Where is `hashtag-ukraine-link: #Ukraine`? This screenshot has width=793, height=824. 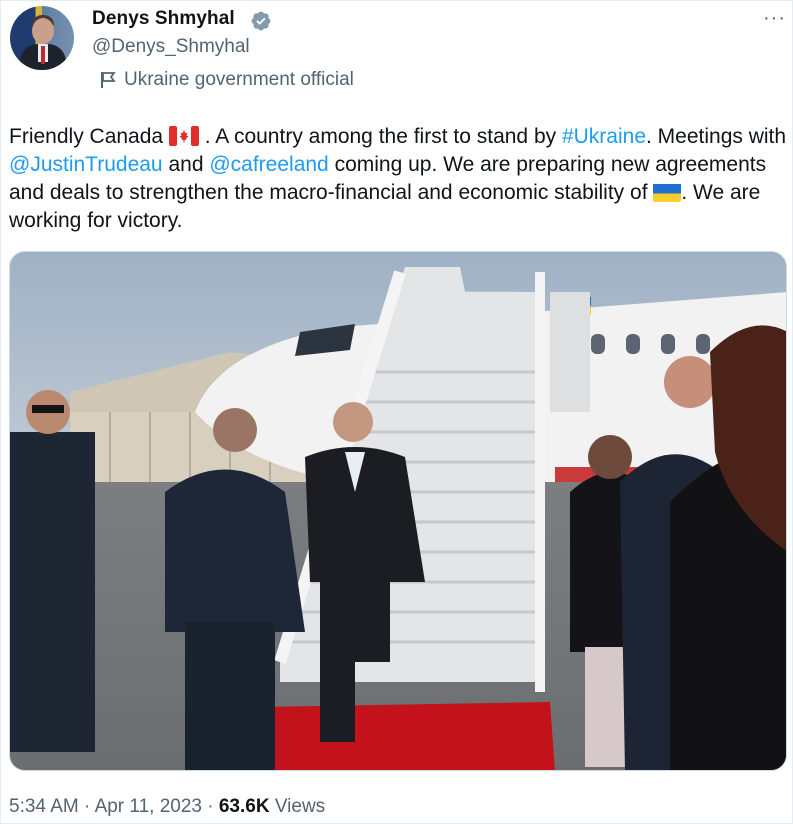
hashtag-ukraine-link: #Ukraine is located at coordinates (604, 136).